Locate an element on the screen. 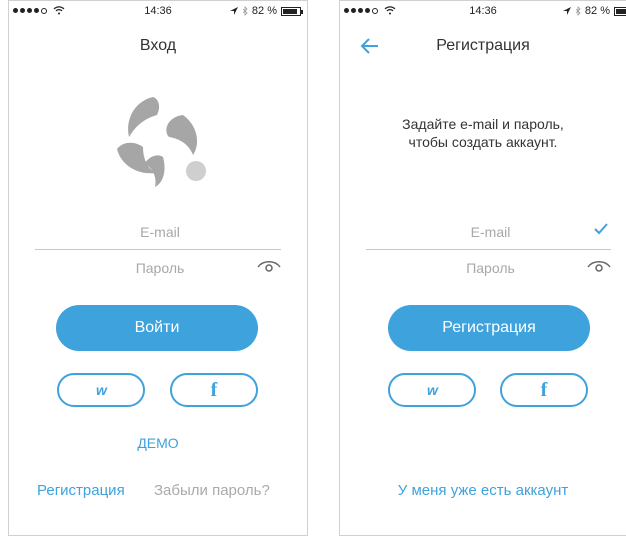  register-link: Регистрация is located at coordinates (81, 490).